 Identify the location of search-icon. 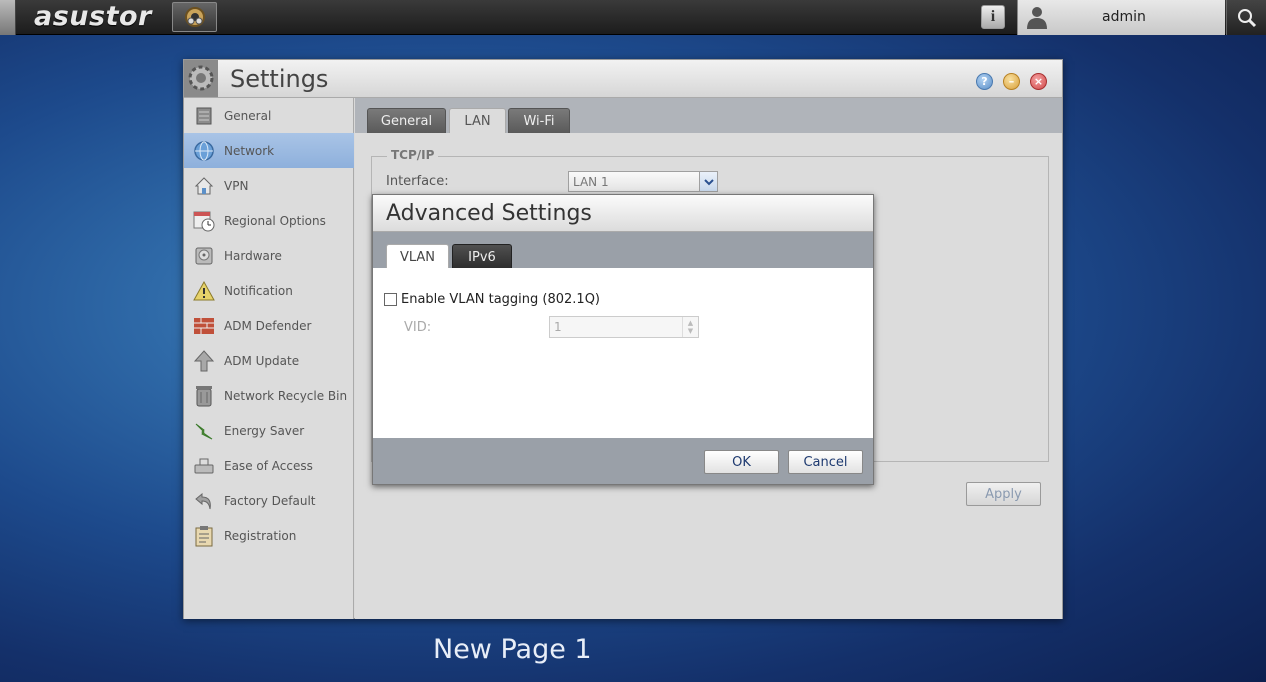
(1246, 17).